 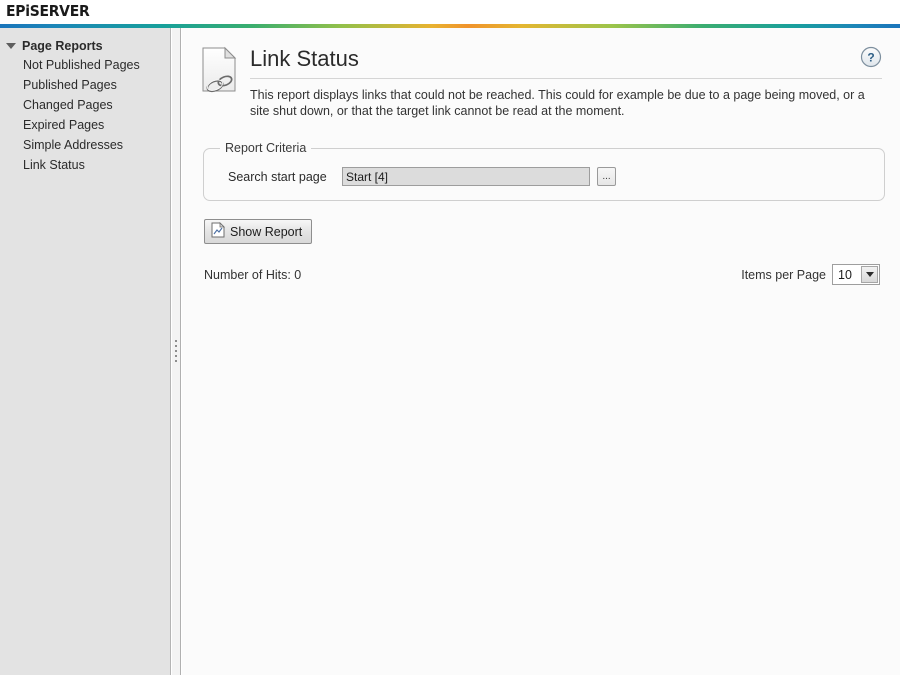 What do you see at coordinates (62, 46) in the screenshot?
I see `sidebar-root-label: Page Reports` at bounding box center [62, 46].